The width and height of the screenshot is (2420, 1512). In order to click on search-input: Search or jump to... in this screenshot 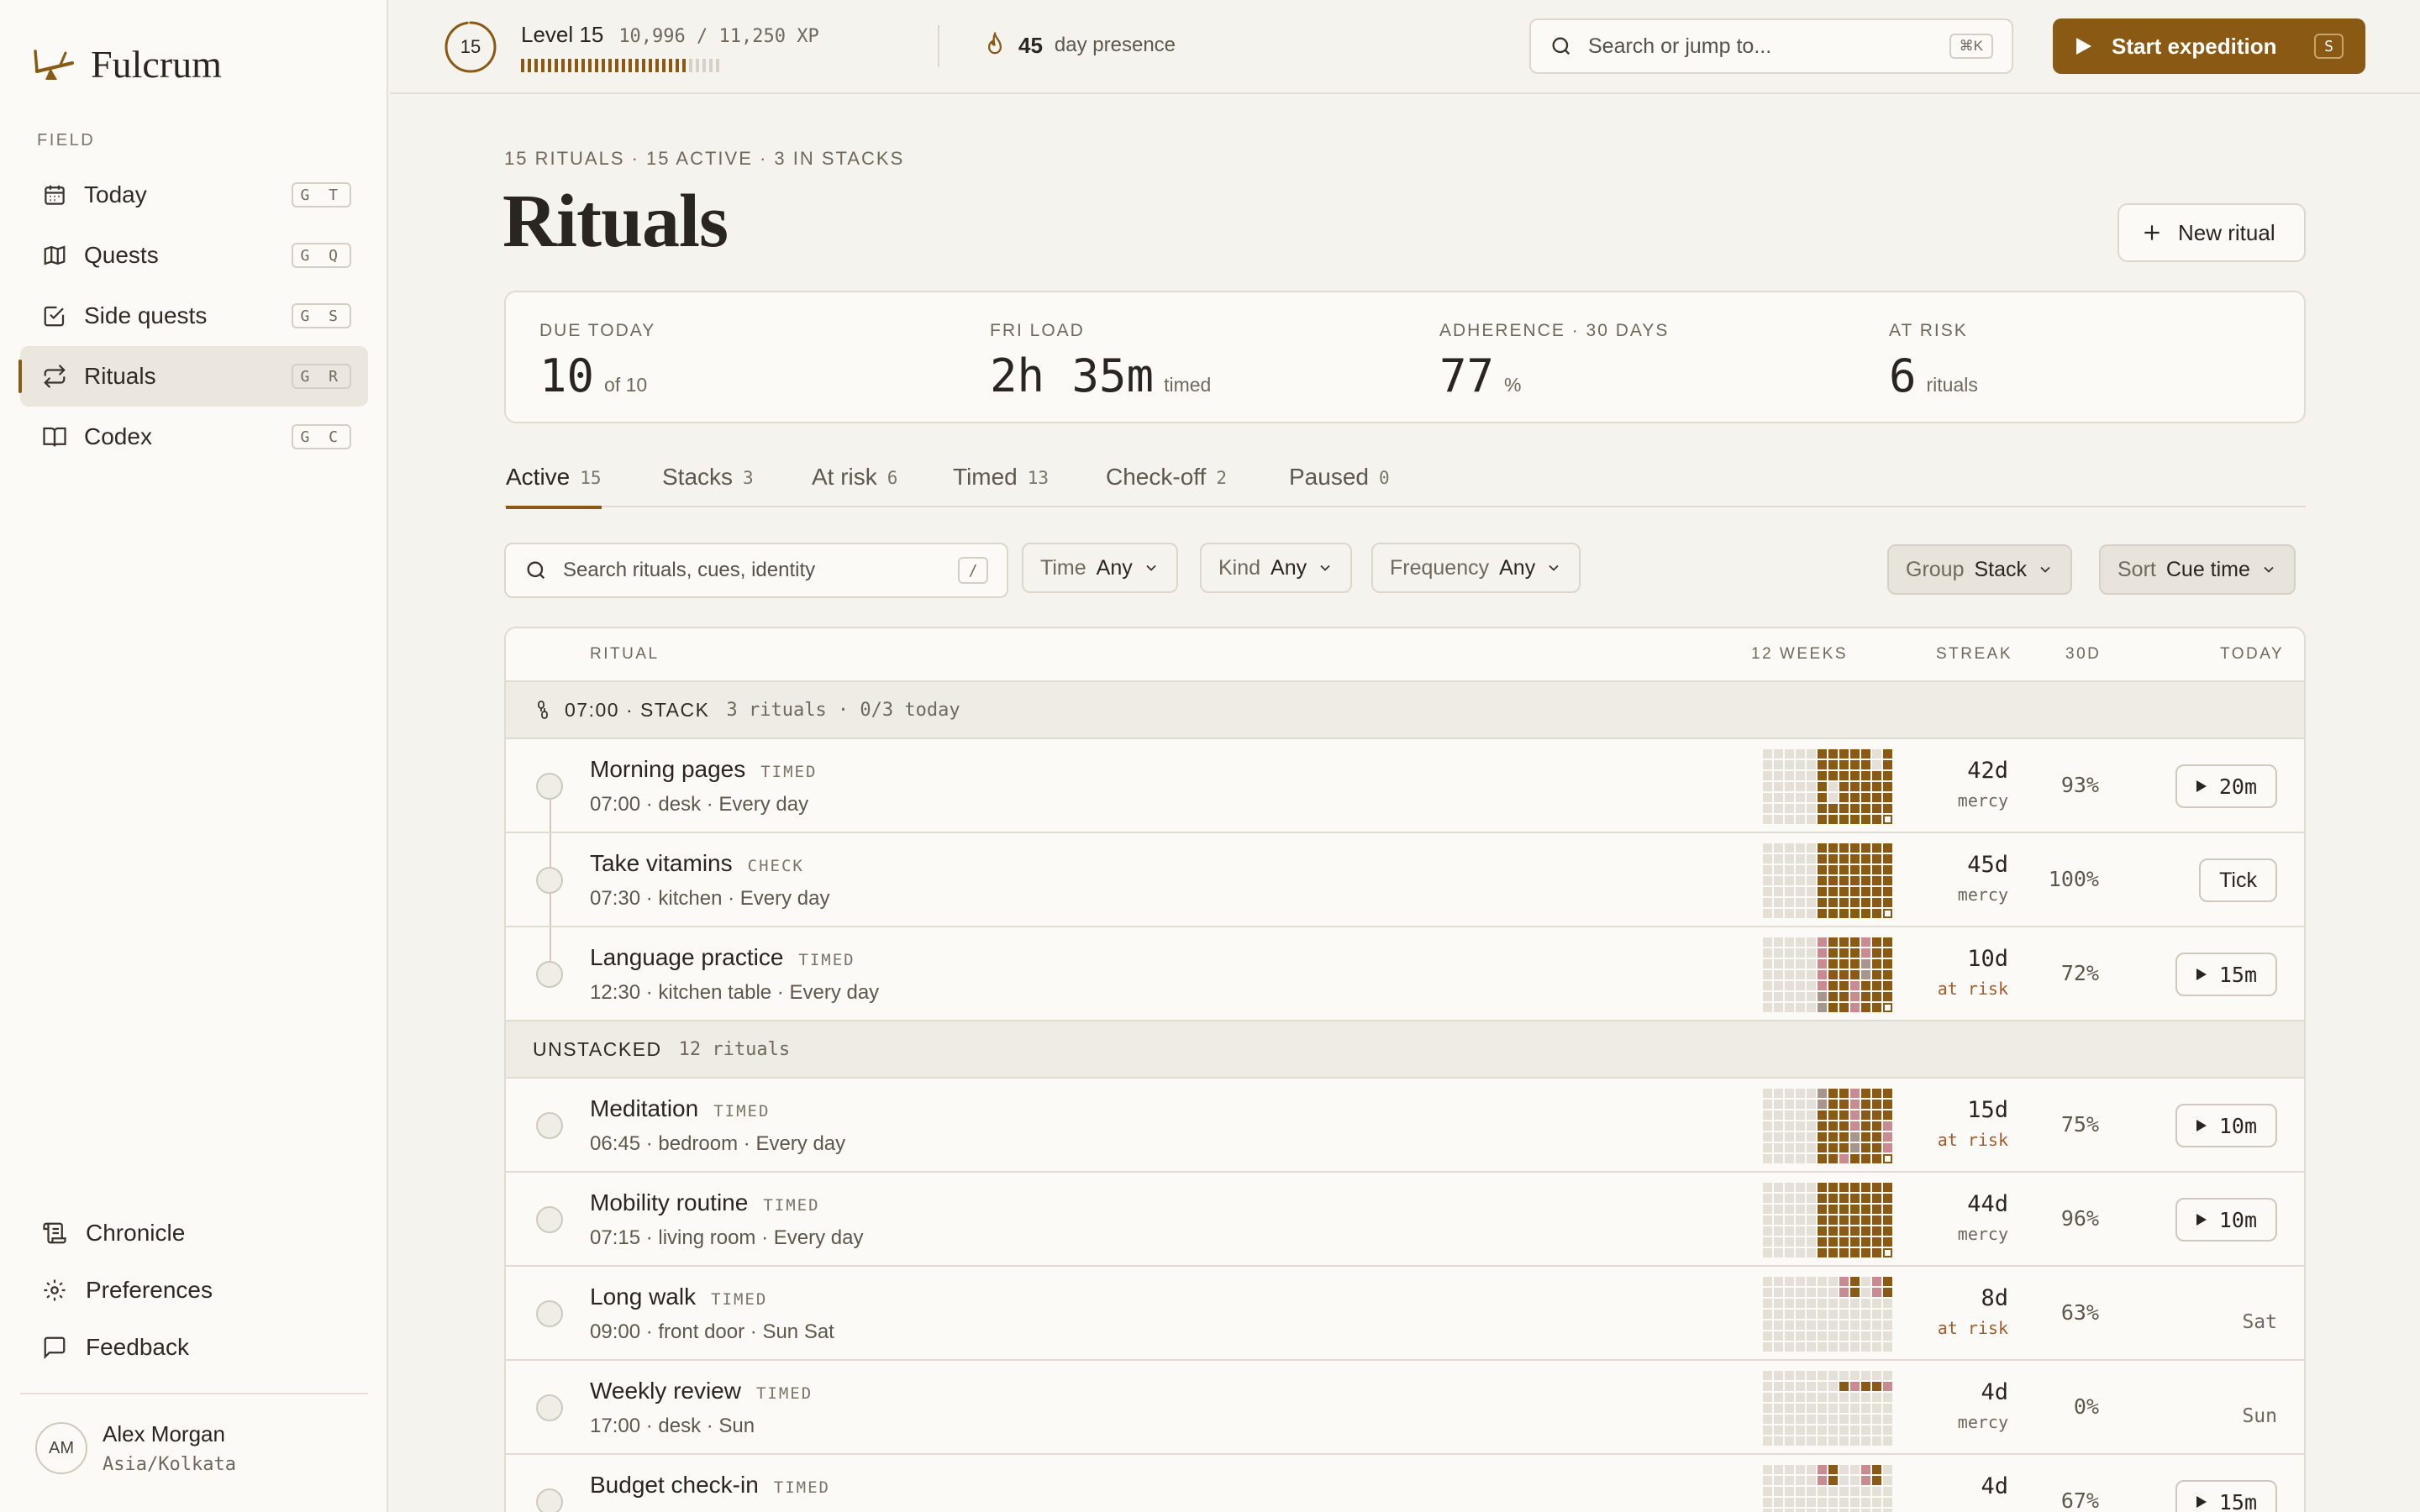, I will do `click(1768, 46)`.